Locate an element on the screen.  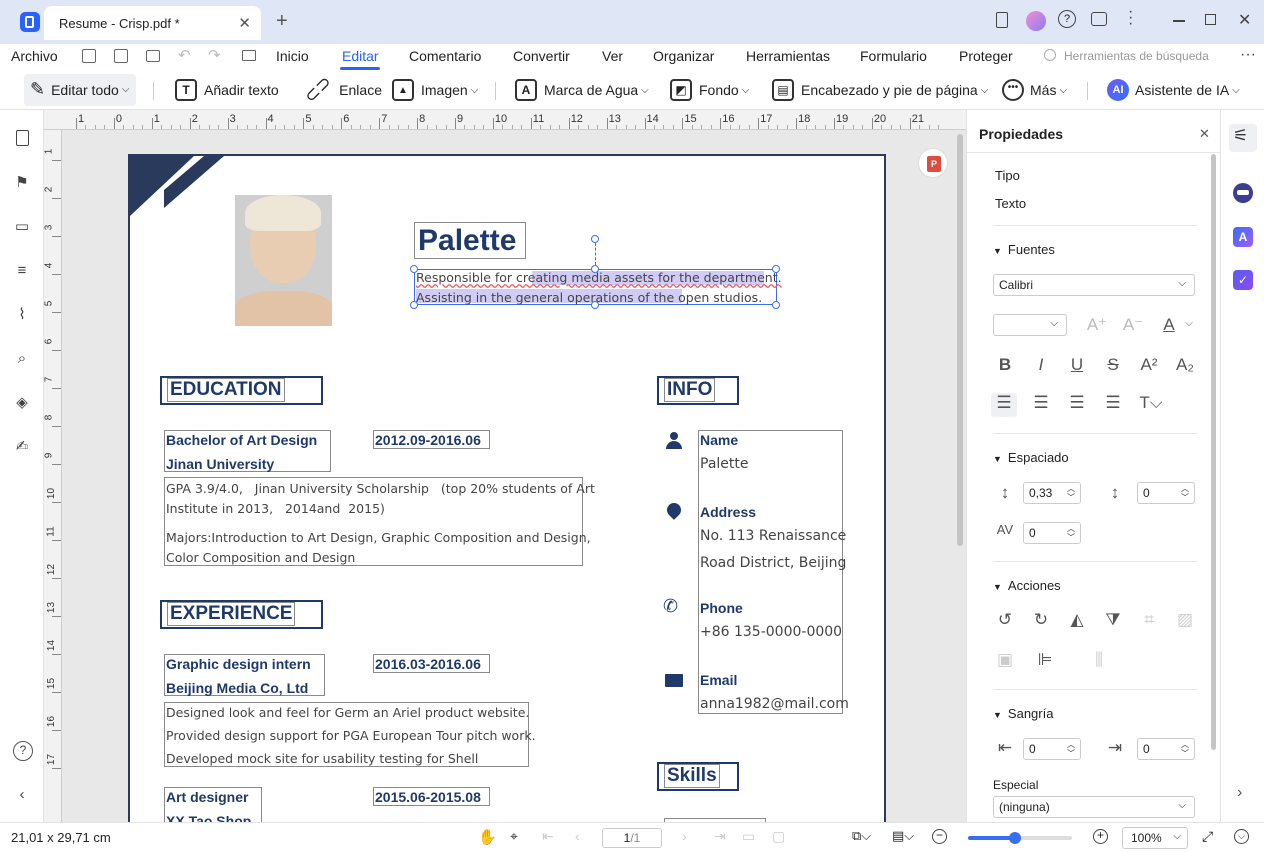
underline-icon: U is located at coordinates (1077, 365).